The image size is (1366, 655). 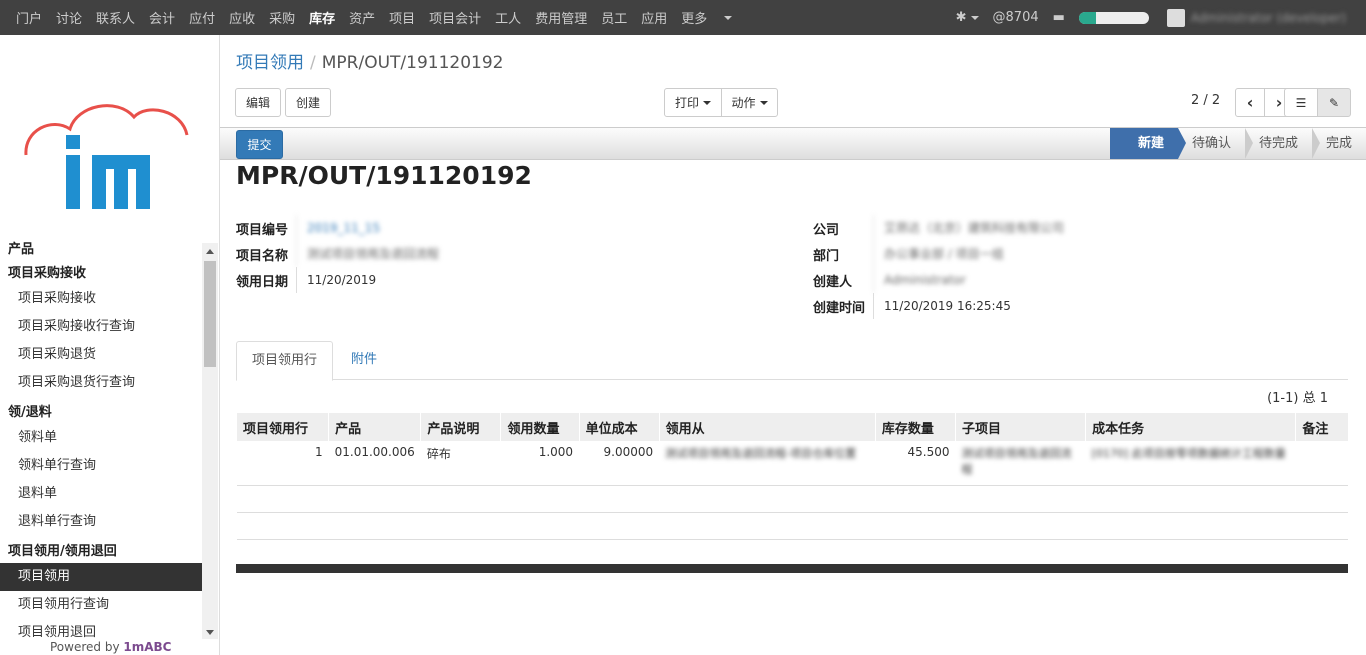 I want to click on edit-button: 编辑, so click(x=258, y=102).